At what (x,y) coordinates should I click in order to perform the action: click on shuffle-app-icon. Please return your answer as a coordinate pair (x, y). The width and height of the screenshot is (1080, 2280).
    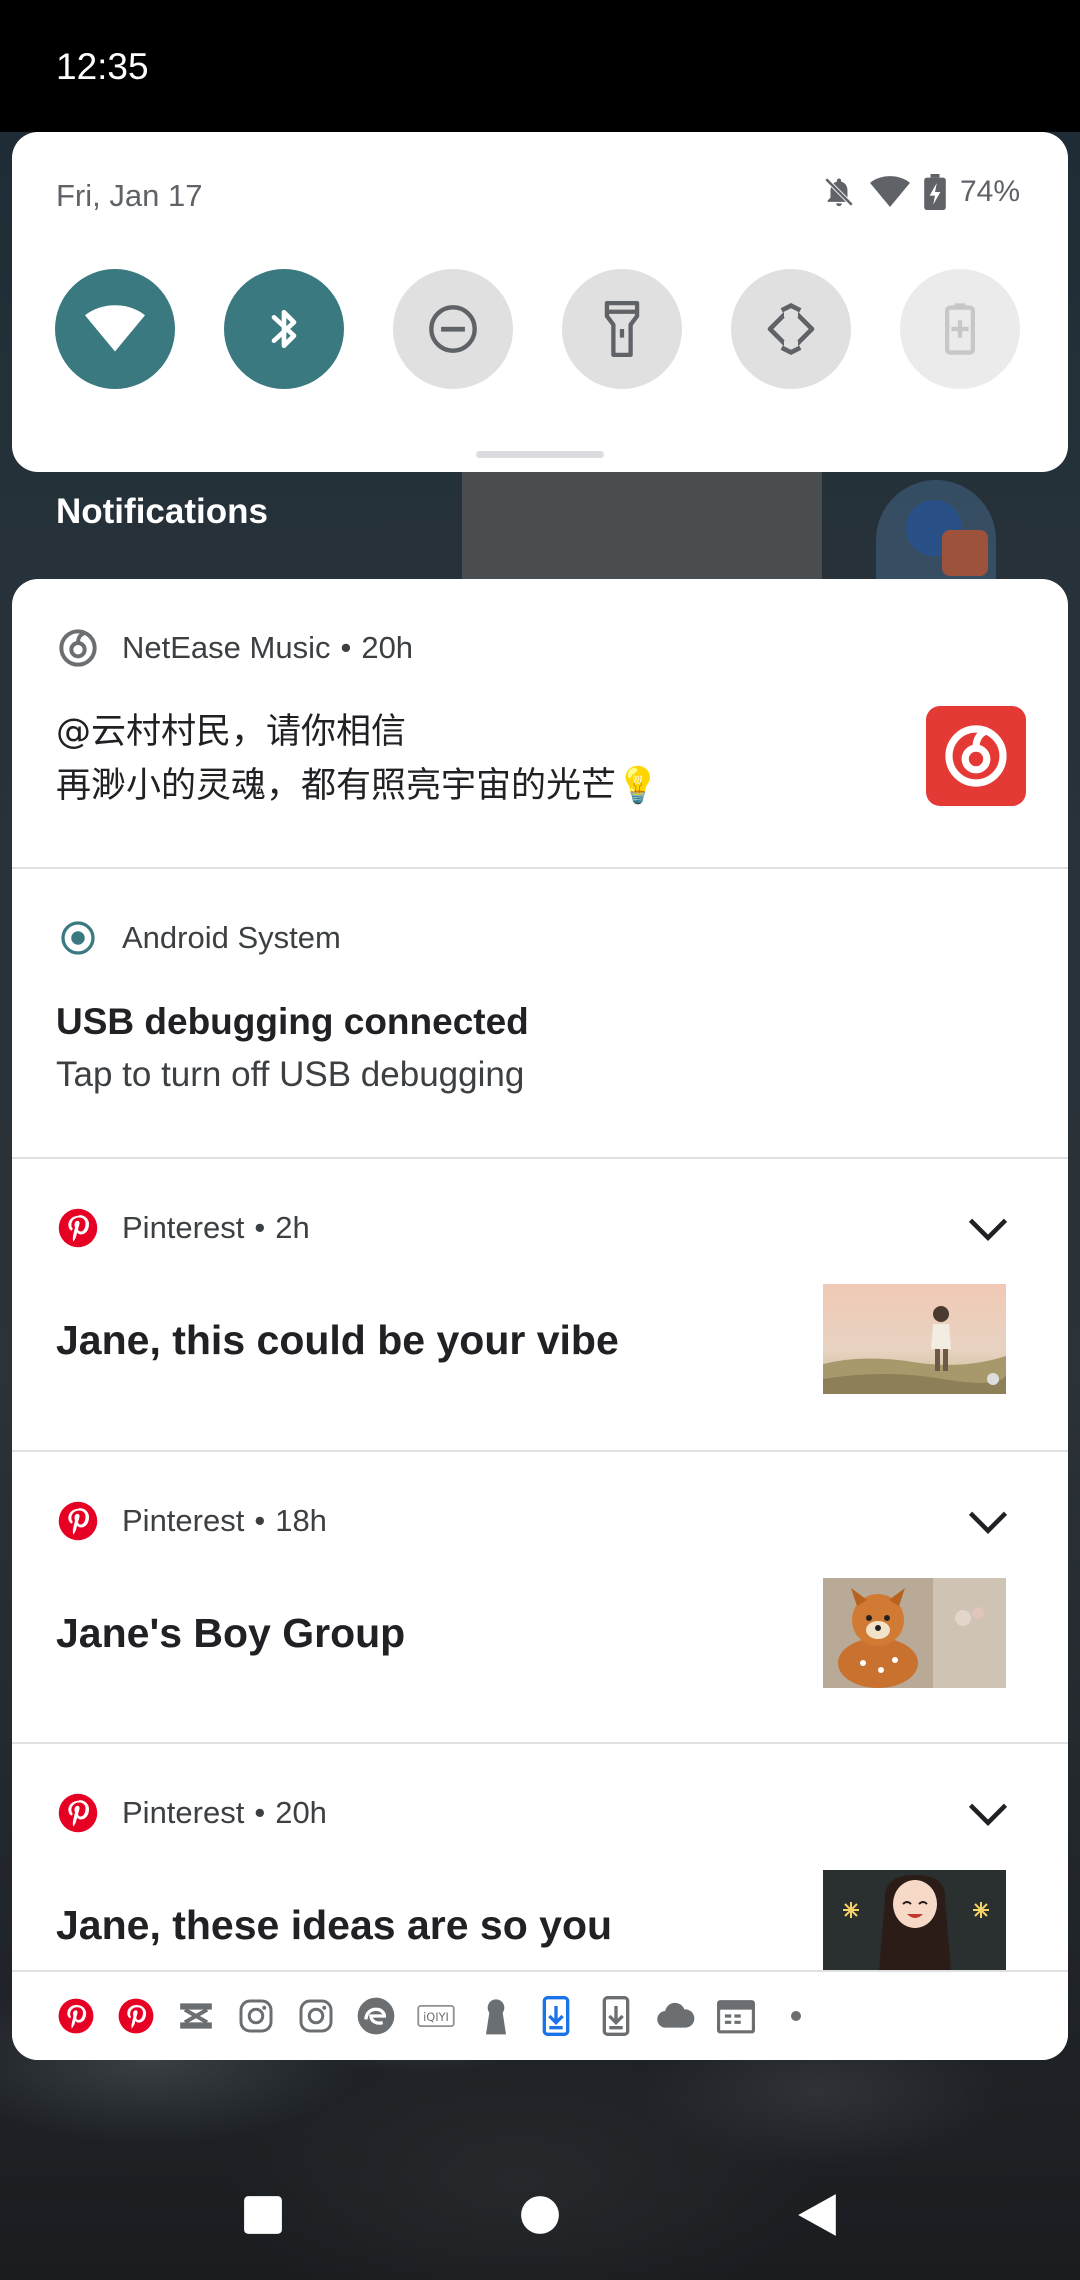
    Looking at the image, I should click on (196, 2016).